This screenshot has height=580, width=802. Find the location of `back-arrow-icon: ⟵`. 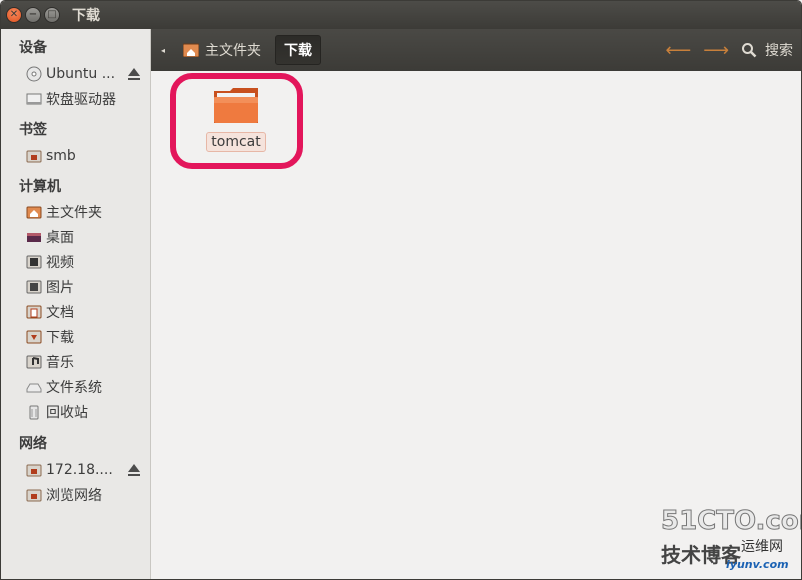

back-arrow-icon: ⟵ is located at coordinates (678, 50).